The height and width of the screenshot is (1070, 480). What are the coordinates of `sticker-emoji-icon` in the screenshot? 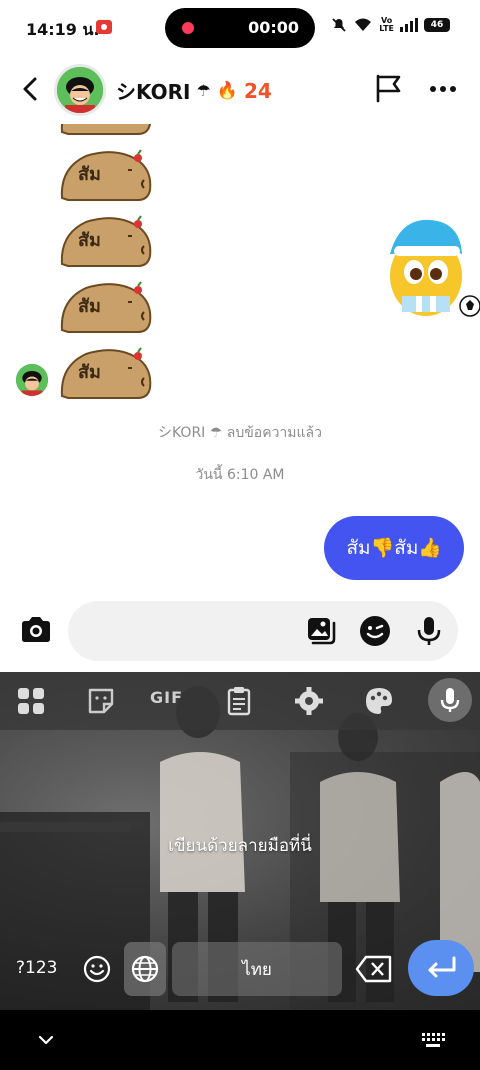 It's located at (375, 631).